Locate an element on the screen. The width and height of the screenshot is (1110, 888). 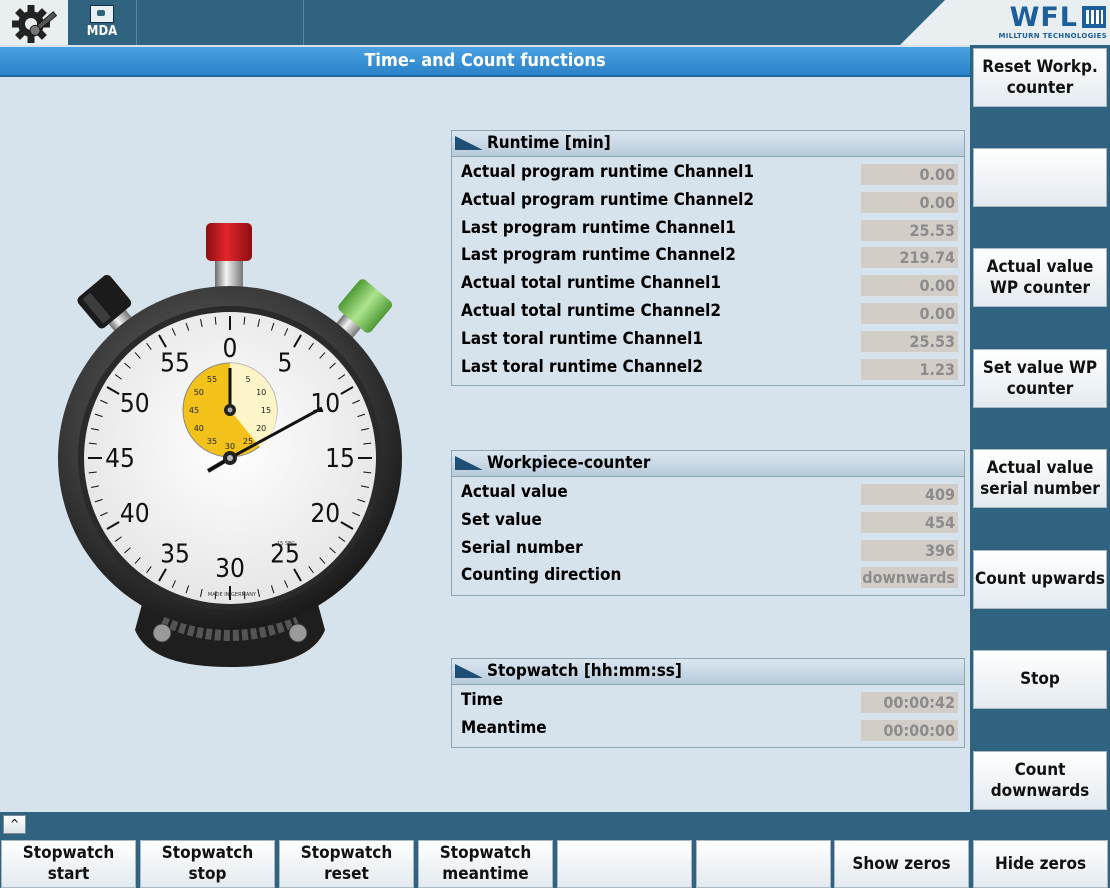
hide-zeros-button: Hide zeros is located at coordinates (1040, 864).